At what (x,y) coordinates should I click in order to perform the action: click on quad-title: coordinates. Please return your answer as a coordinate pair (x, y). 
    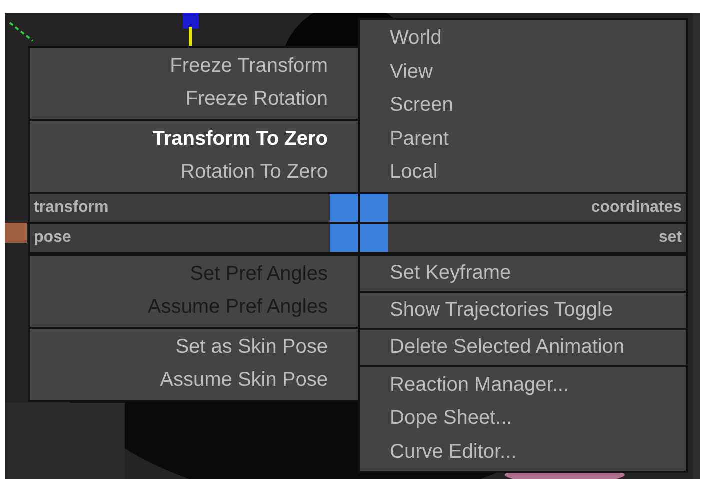
    Looking at the image, I should click on (636, 208).